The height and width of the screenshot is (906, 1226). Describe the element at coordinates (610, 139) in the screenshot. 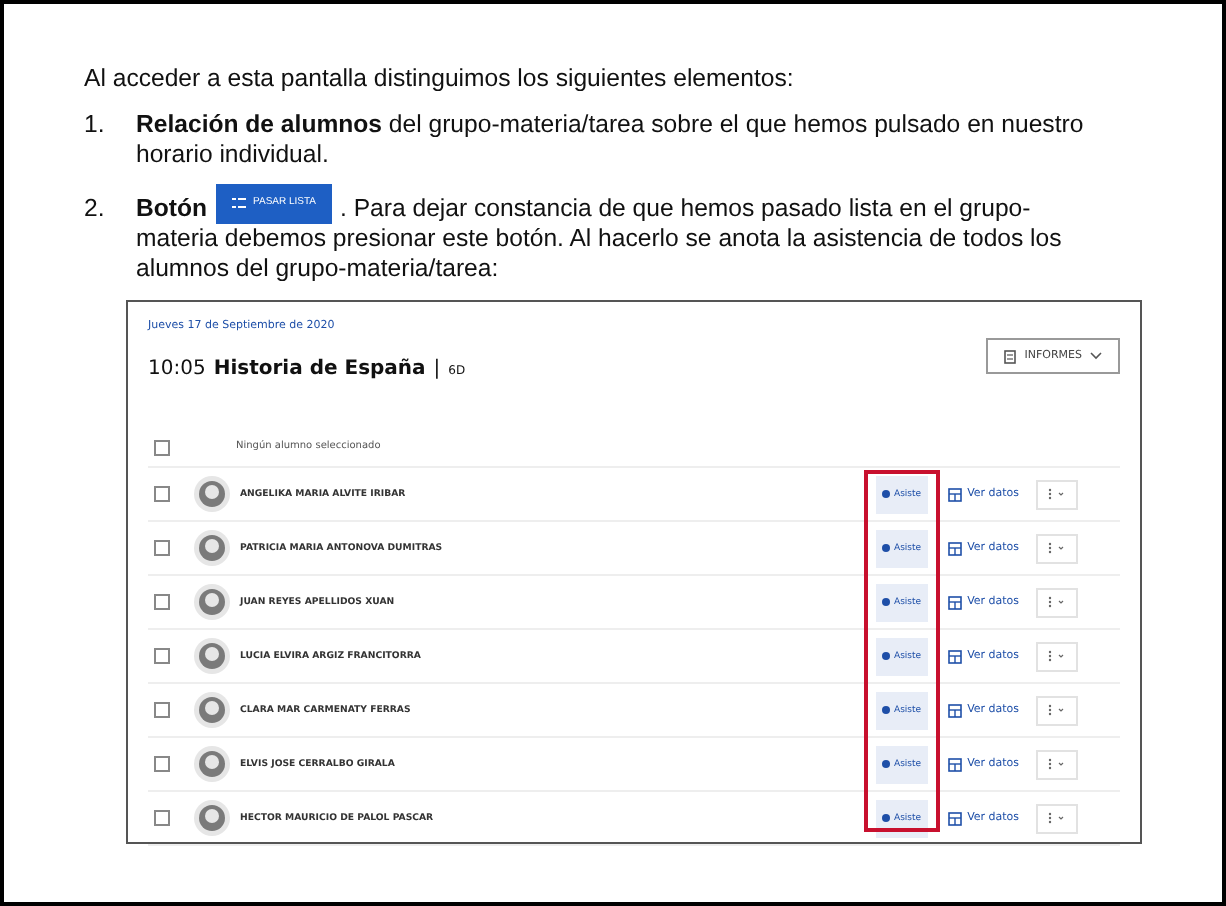

I see `list-item-text: Relación de alumnos del grupo-materia/tarea sobre el que hemos pulsado en nuestro horario individual.` at that location.